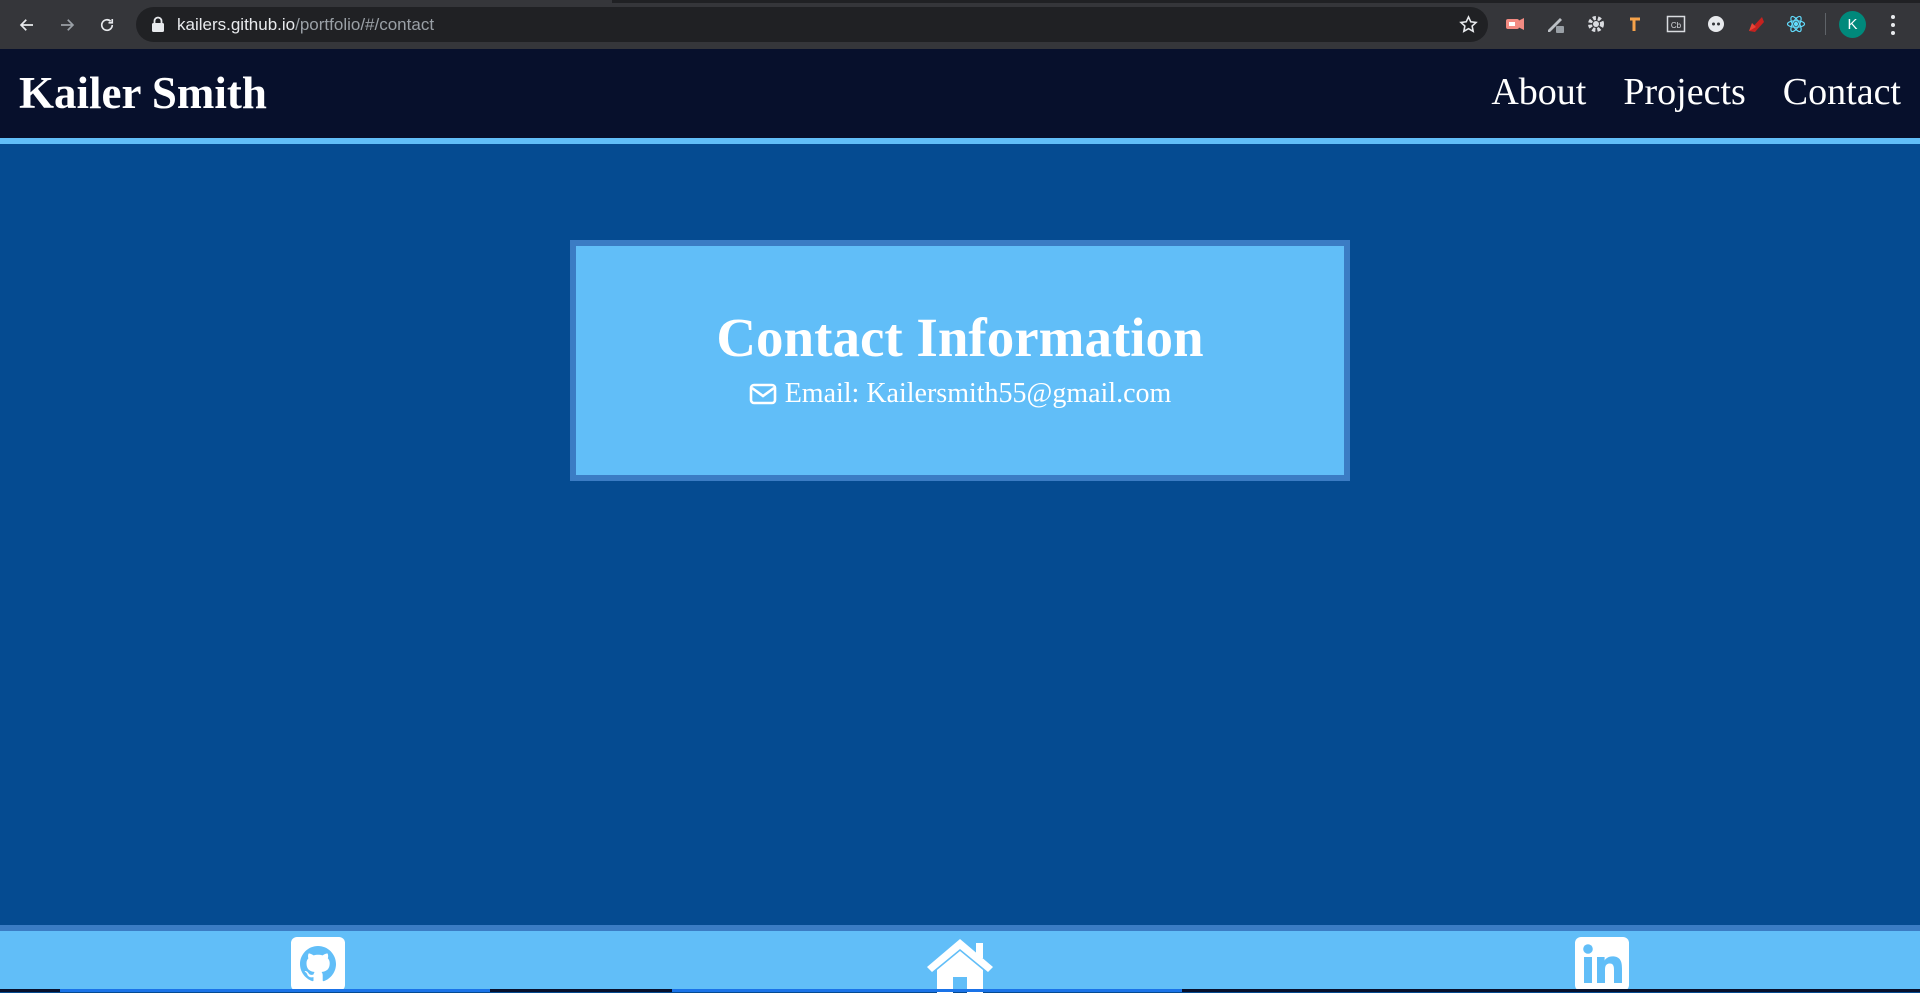 The image size is (1920, 993). I want to click on address-bar: kailers.github.io/portfolio/#/contact, so click(812, 24).